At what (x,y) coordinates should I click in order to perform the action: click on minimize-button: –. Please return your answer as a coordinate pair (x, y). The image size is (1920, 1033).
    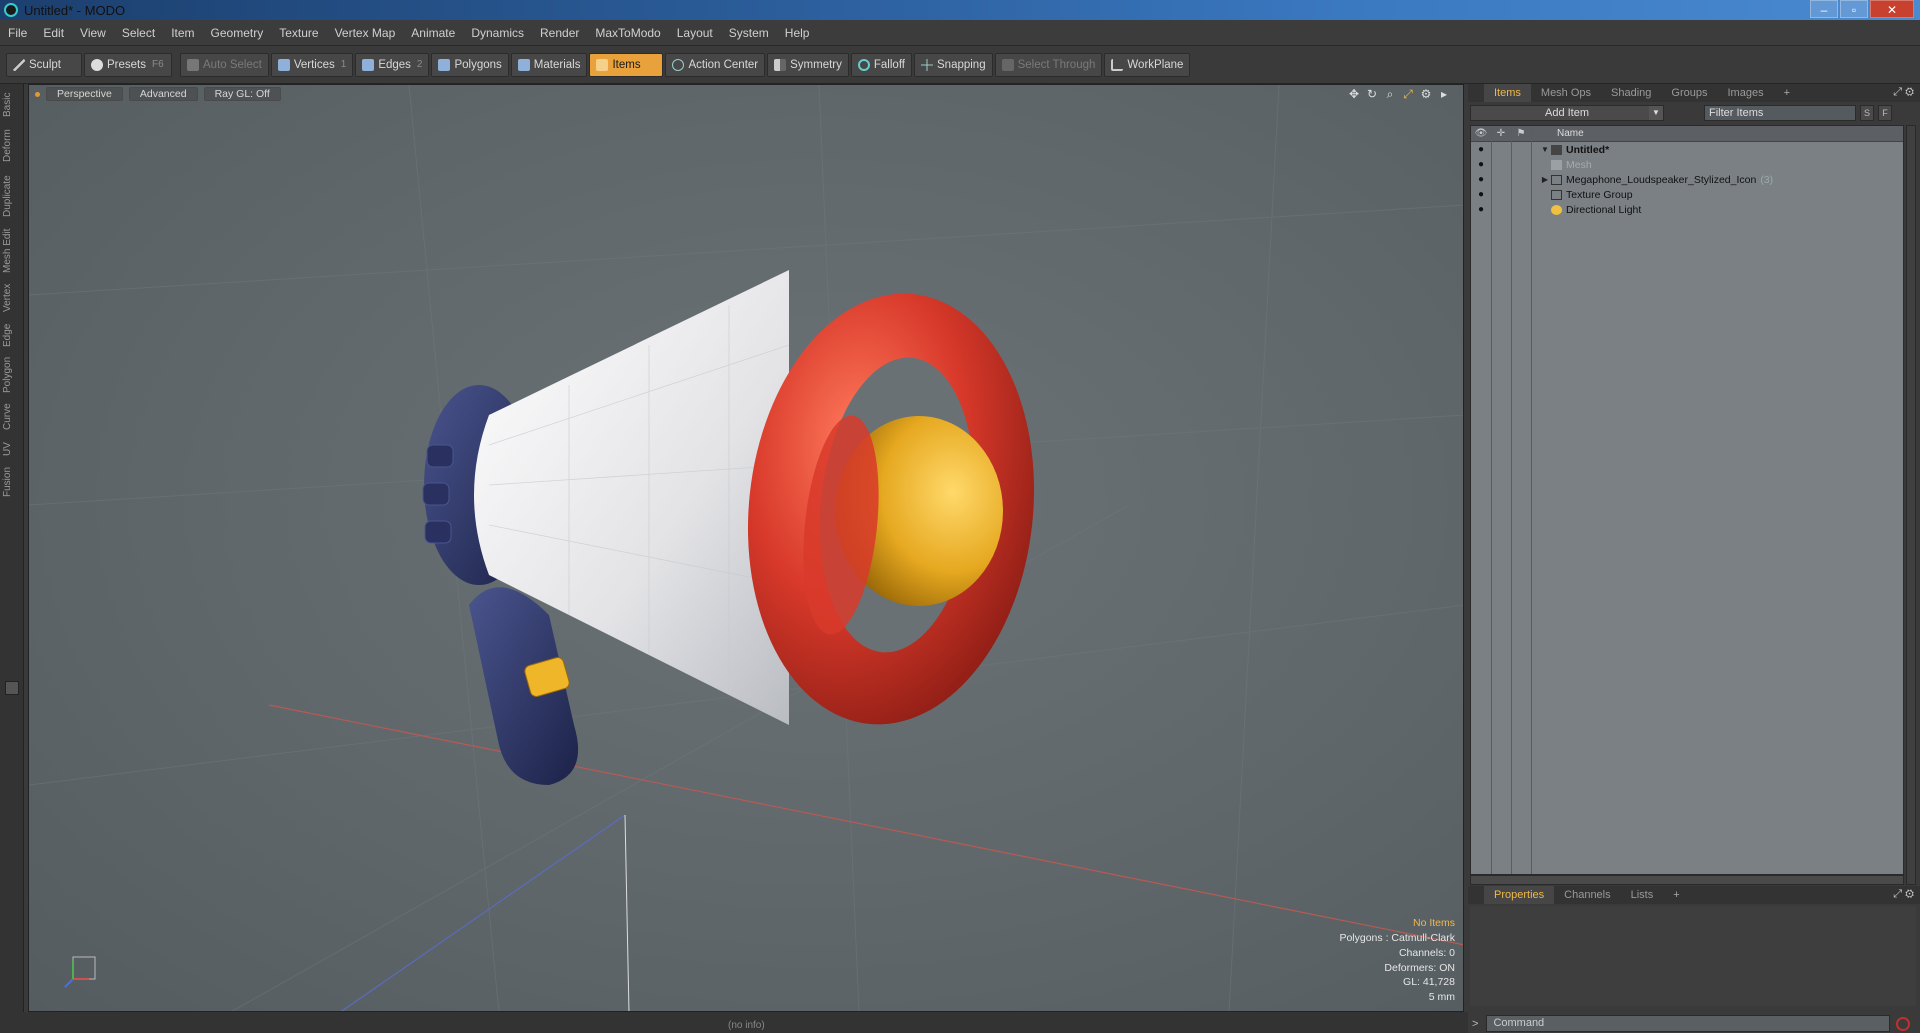
    Looking at the image, I should click on (1824, 9).